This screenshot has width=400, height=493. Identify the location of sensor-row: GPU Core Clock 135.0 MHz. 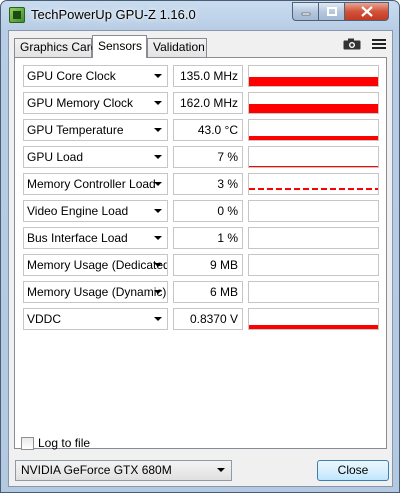
(201, 76).